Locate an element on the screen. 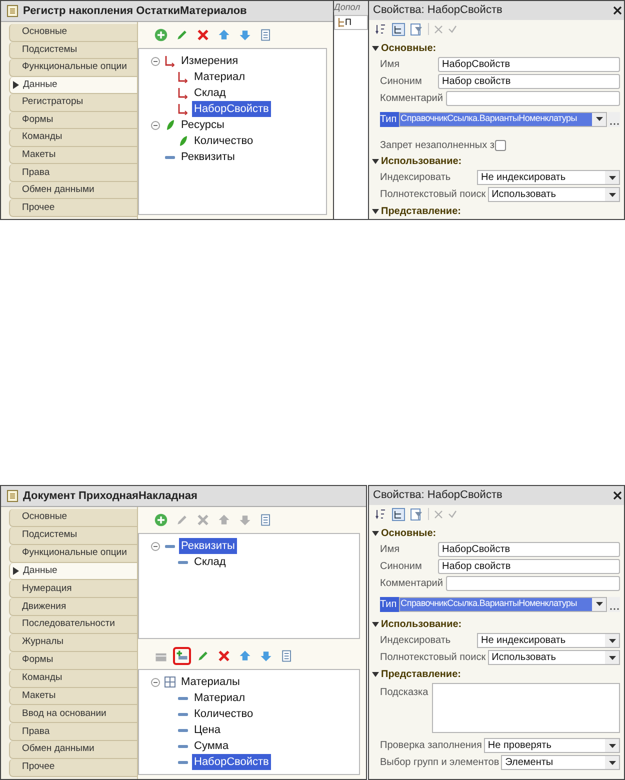 The image size is (625, 780). tree-item: Измерения is located at coordinates (209, 61).